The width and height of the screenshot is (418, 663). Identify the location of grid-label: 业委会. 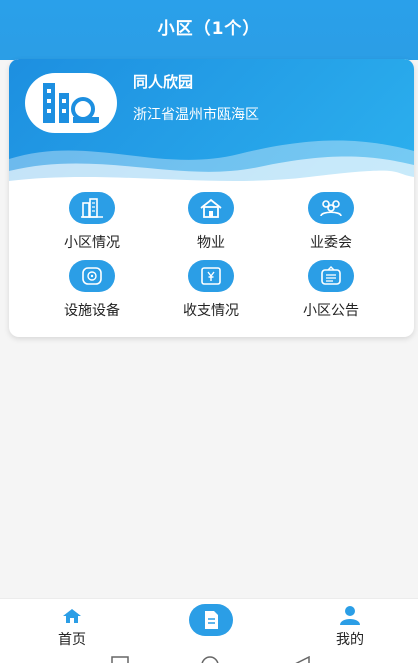
(331, 243).